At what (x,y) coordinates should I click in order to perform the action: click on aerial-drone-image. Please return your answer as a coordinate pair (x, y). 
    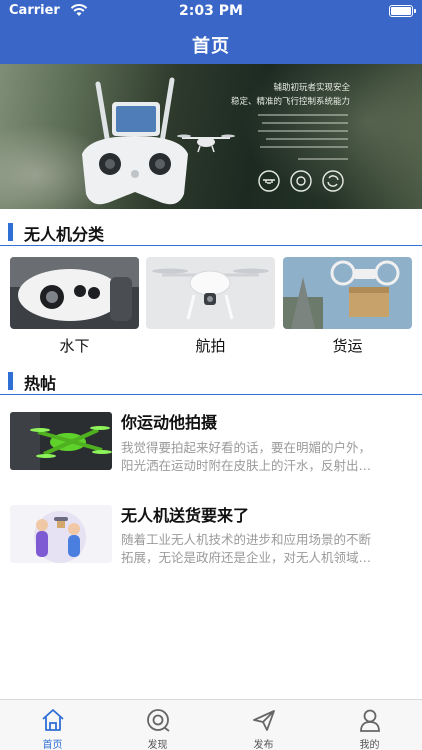
    Looking at the image, I should click on (210, 293).